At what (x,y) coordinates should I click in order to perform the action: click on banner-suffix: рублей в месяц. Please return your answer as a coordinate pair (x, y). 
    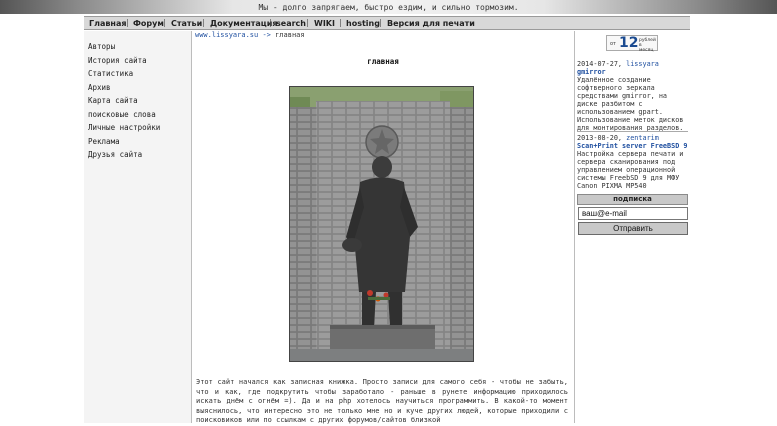
    Looking at the image, I should click on (648, 45).